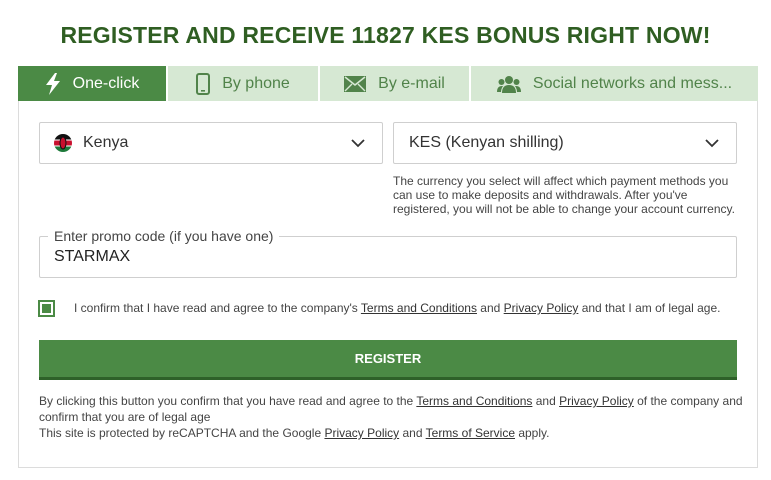 This screenshot has width=771, height=480. What do you see at coordinates (164, 236) in the screenshot?
I see `promo-code-label: Enter promo code (if you have one)` at bounding box center [164, 236].